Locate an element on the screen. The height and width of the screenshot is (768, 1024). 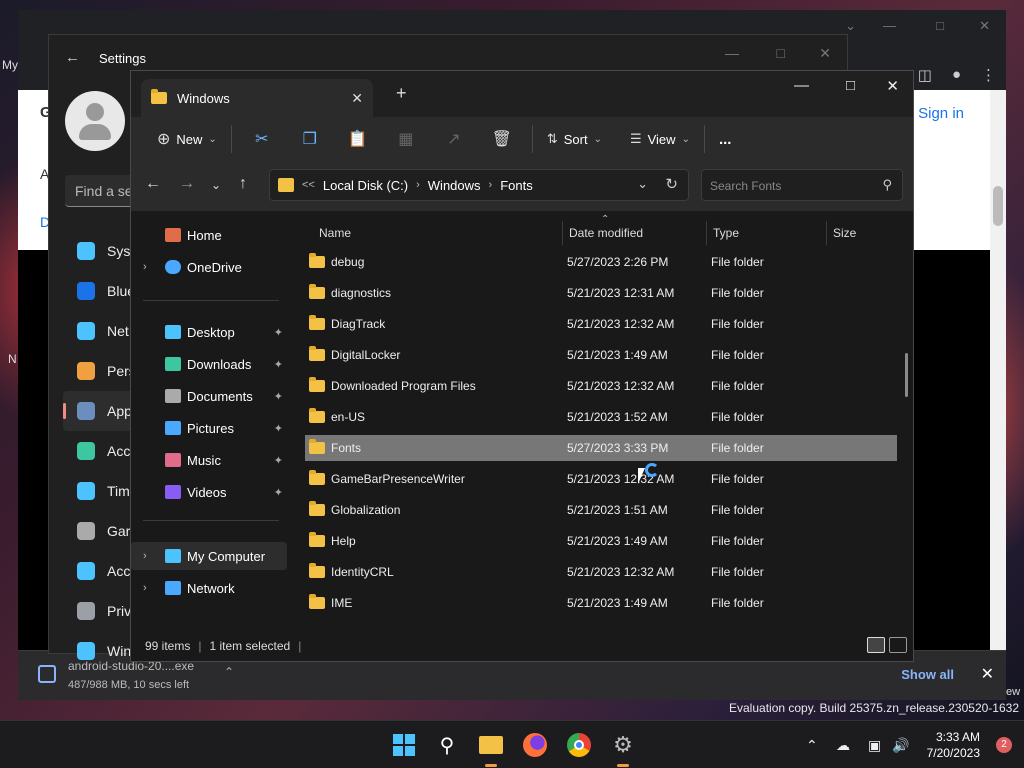
column-header-name: Name is located at coordinates (438, 233).